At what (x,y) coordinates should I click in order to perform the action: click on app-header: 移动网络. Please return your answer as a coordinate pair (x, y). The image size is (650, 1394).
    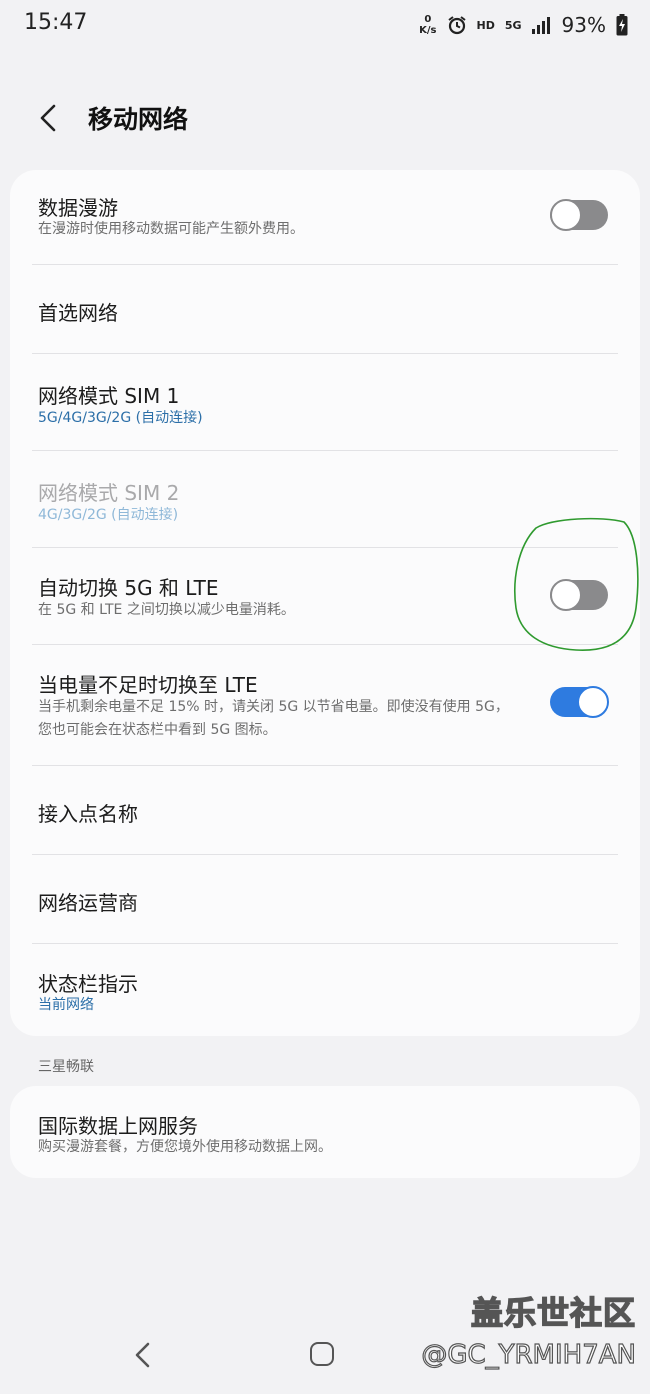
    Looking at the image, I should click on (325, 118).